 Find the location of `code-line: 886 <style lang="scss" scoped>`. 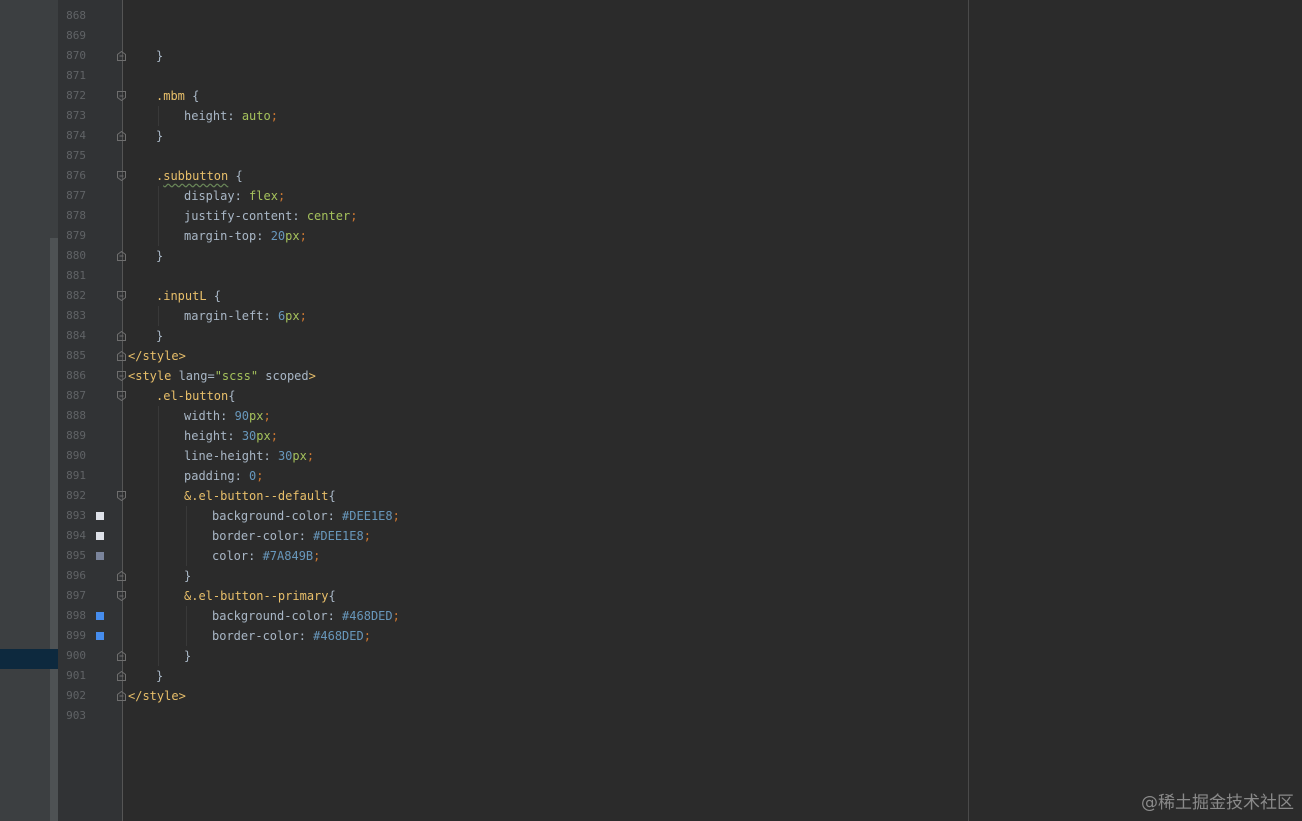

code-line: 886 <style lang="scss" scoped> is located at coordinates (651, 376).